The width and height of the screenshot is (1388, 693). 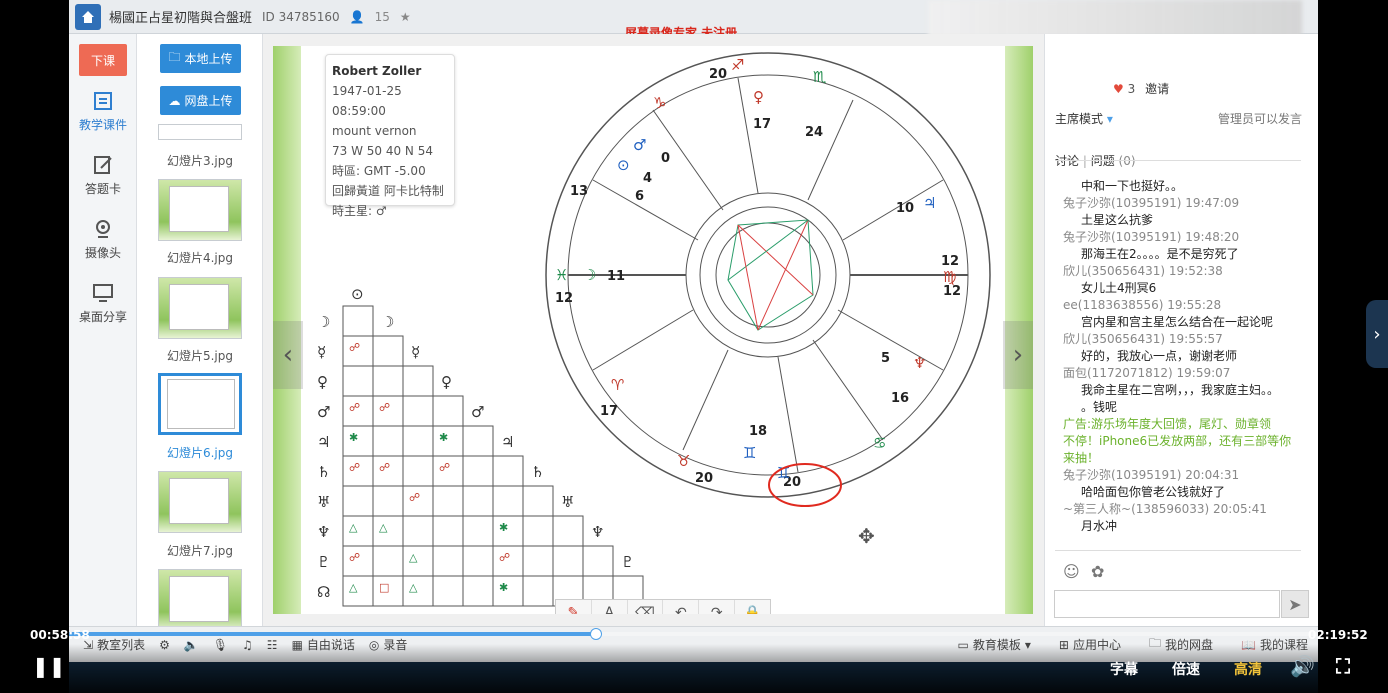 What do you see at coordinates (405, 17) in the screenshot?
I see `star-icon: ★` at bounding box center [405, 17].